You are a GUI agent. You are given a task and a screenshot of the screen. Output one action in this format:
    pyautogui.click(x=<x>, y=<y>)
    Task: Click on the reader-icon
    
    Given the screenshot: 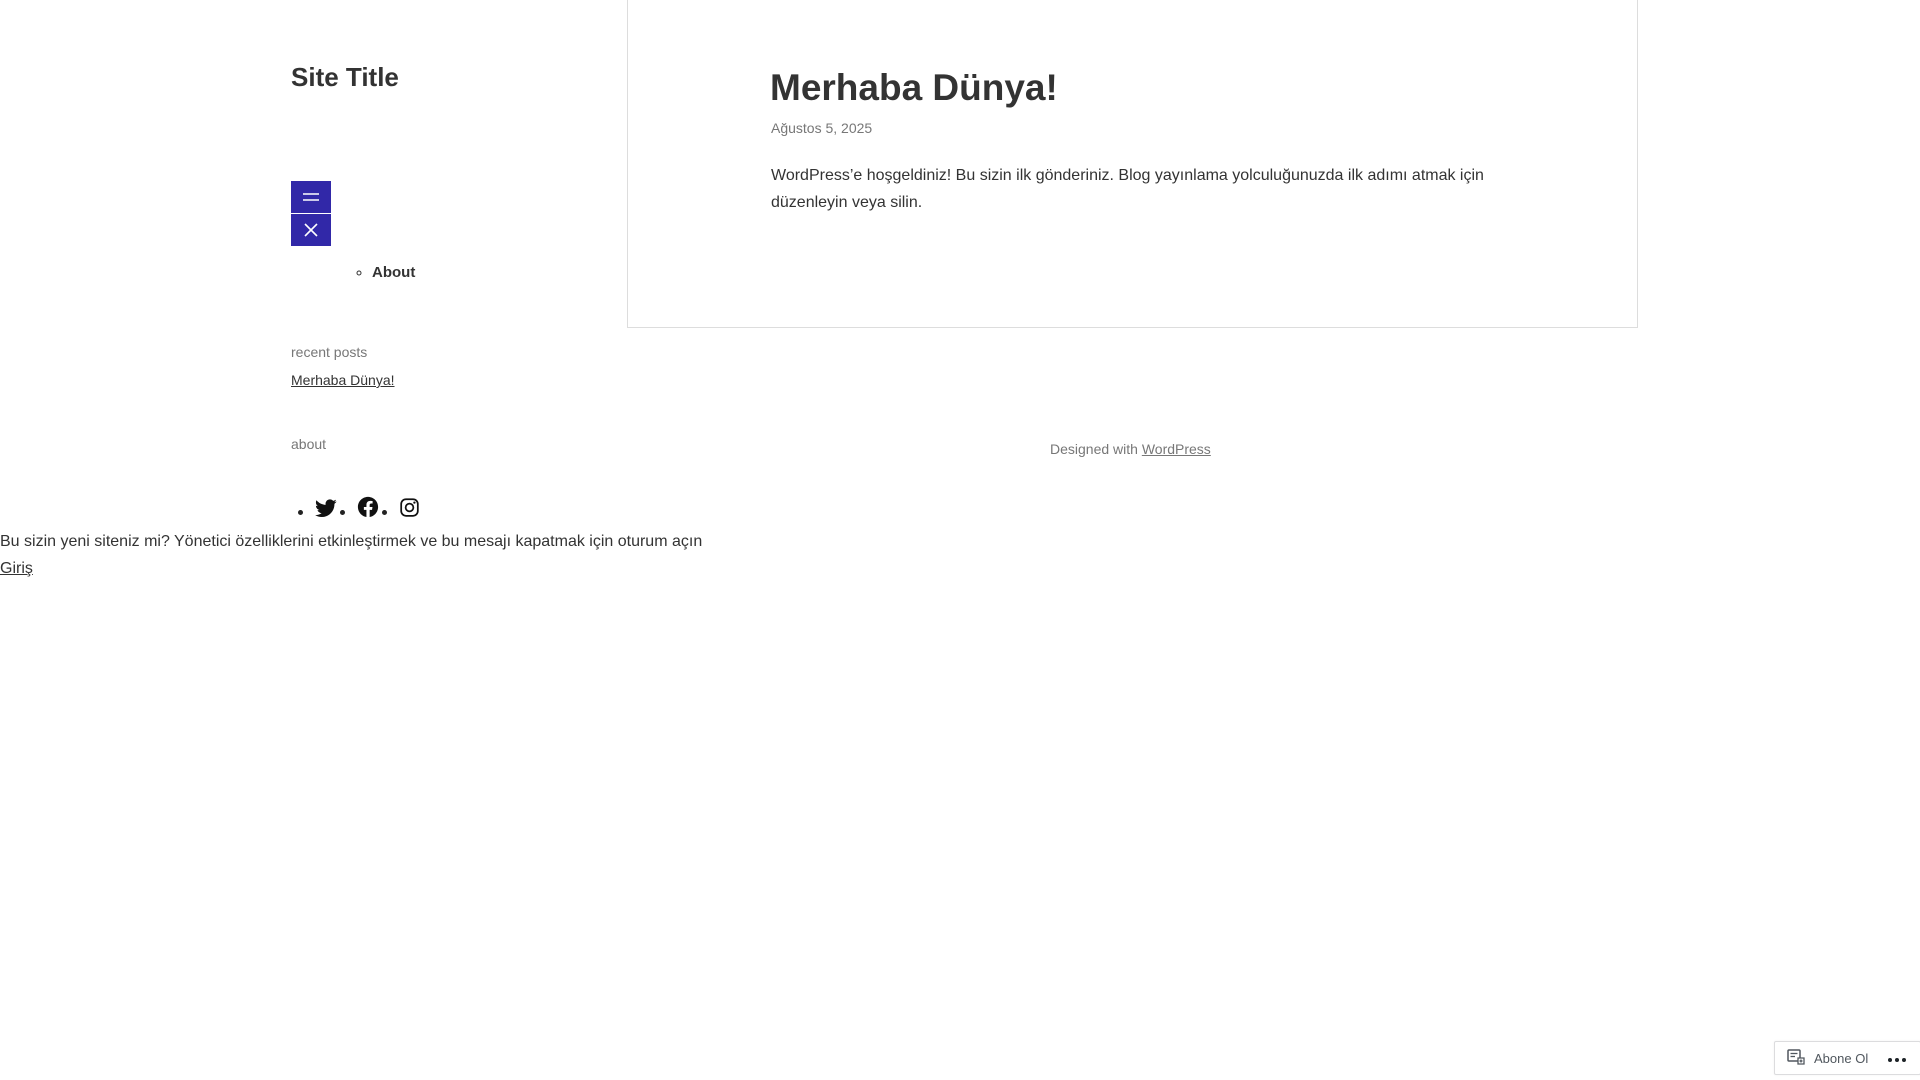 What is the action you would take?
    pyautogui.click(x=1796, y=1058)
    